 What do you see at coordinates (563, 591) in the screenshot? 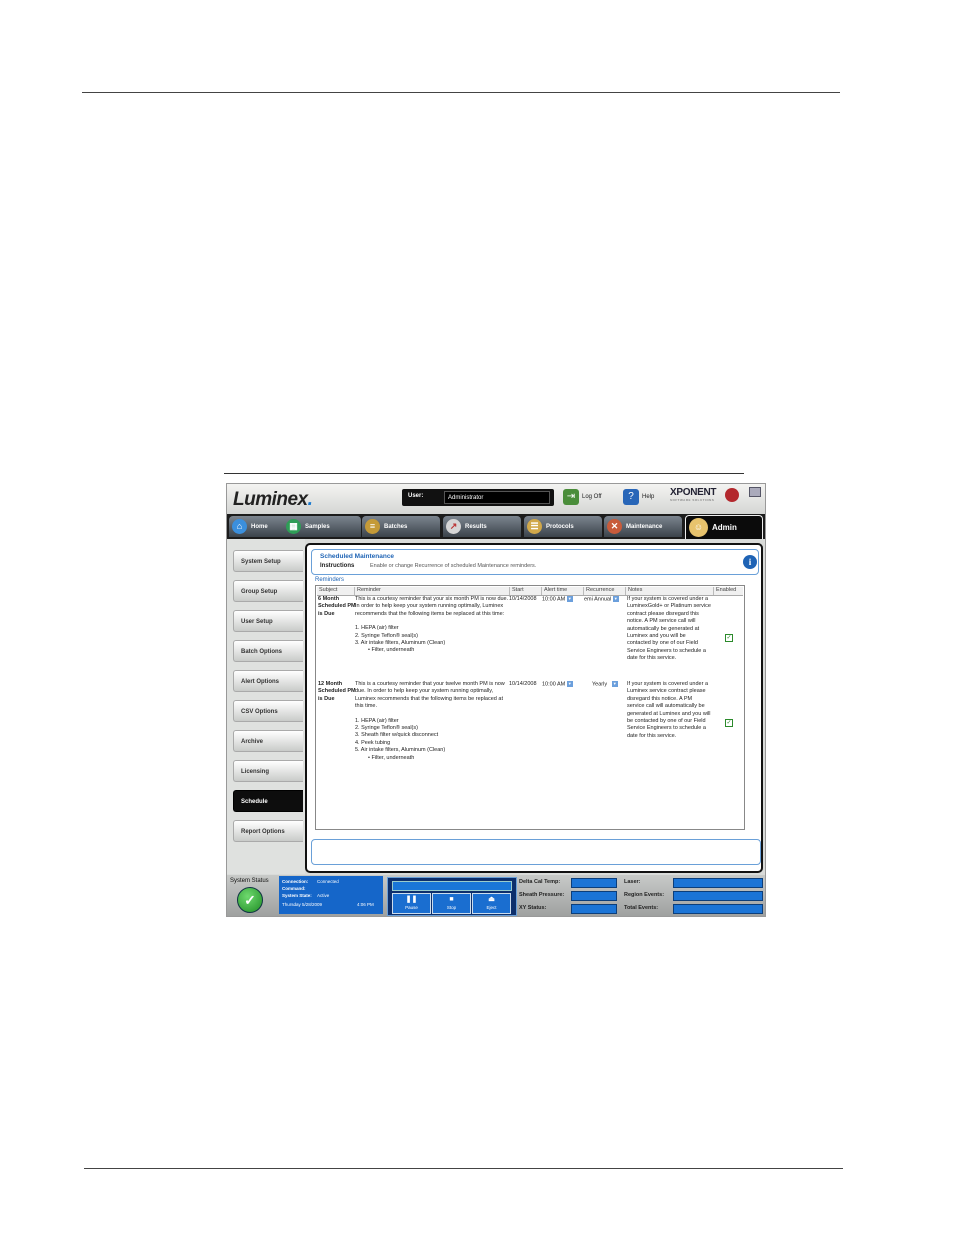
I see `column-header-alert-time: Alert time` at bounding box center [563, 591].